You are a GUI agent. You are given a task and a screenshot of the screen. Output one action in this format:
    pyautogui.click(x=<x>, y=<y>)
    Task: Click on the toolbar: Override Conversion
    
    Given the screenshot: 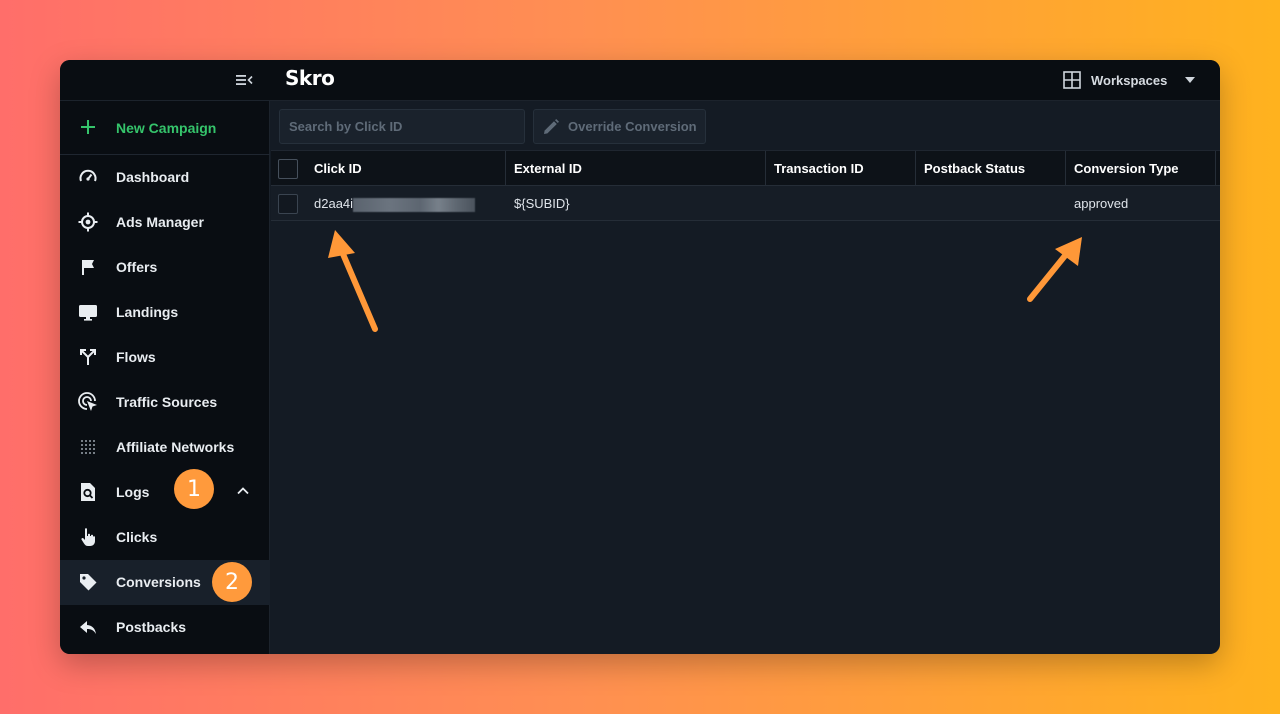 What is the action you would take?
    pyautogui.click(x=745, y=126)
    